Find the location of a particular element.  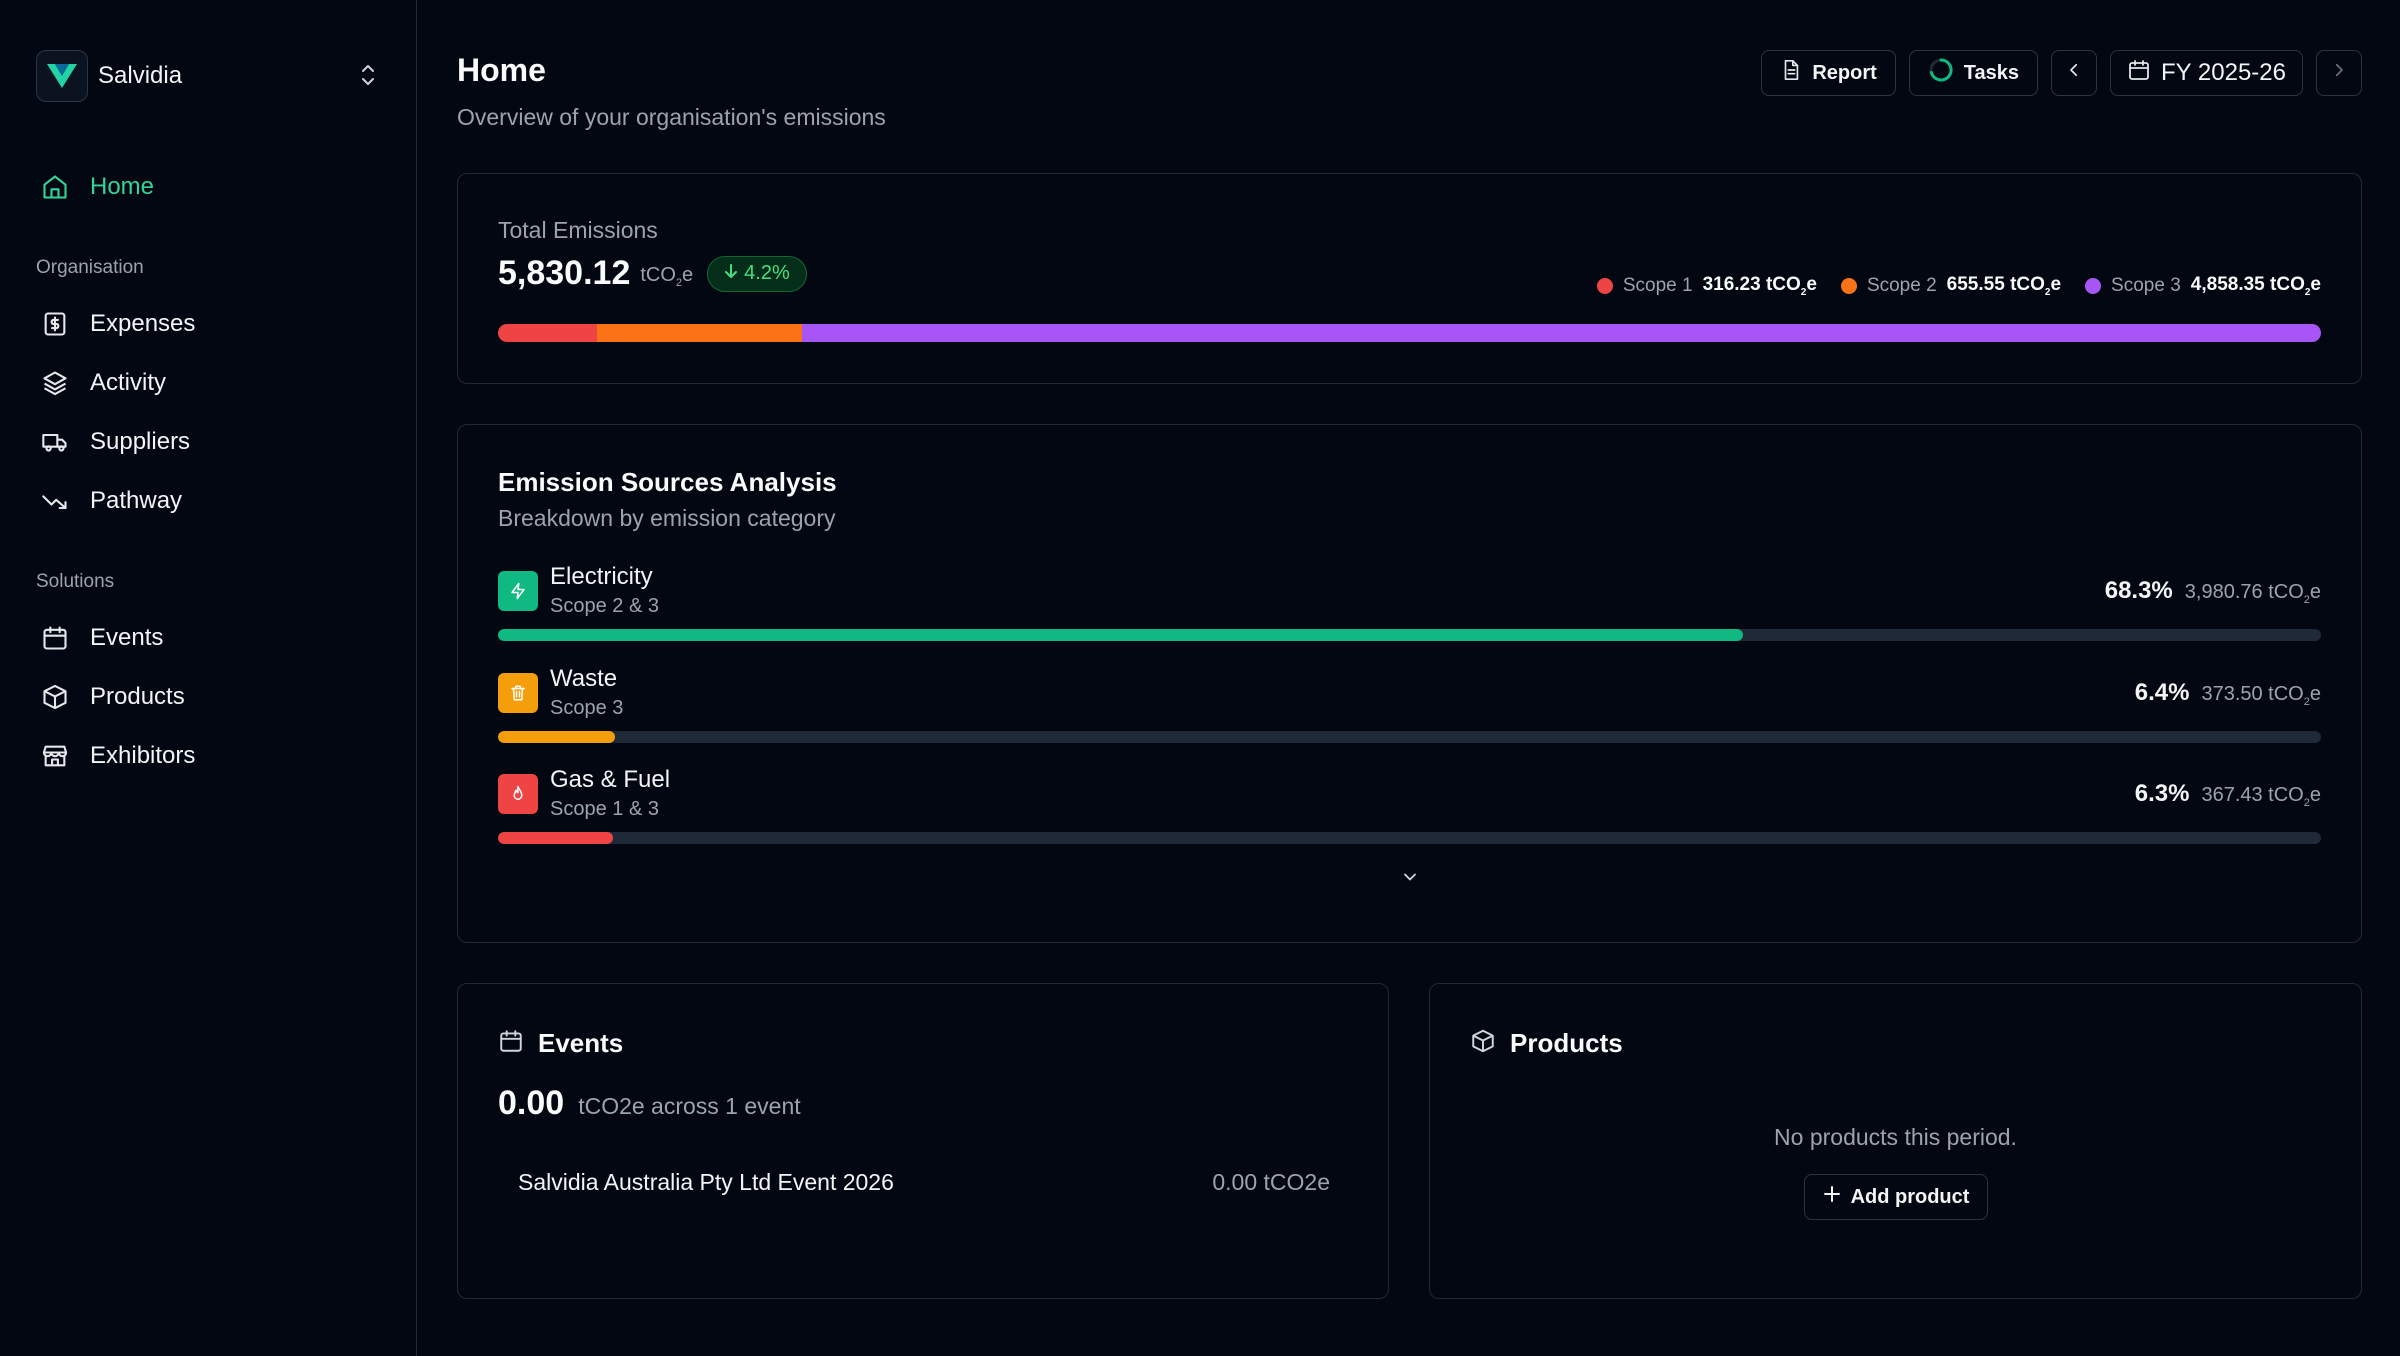

section-label-solutions: Solutions is located at coordinates (75, 581).